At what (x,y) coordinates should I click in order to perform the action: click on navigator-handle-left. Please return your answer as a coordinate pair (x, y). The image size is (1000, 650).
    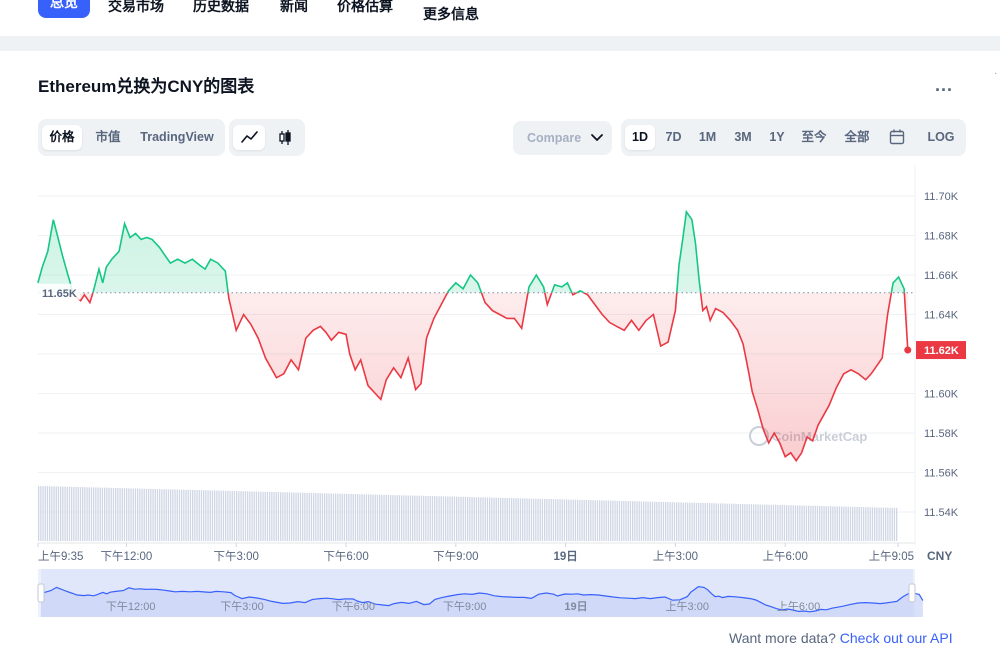
    Looking at the image, I should click on (41, 593).